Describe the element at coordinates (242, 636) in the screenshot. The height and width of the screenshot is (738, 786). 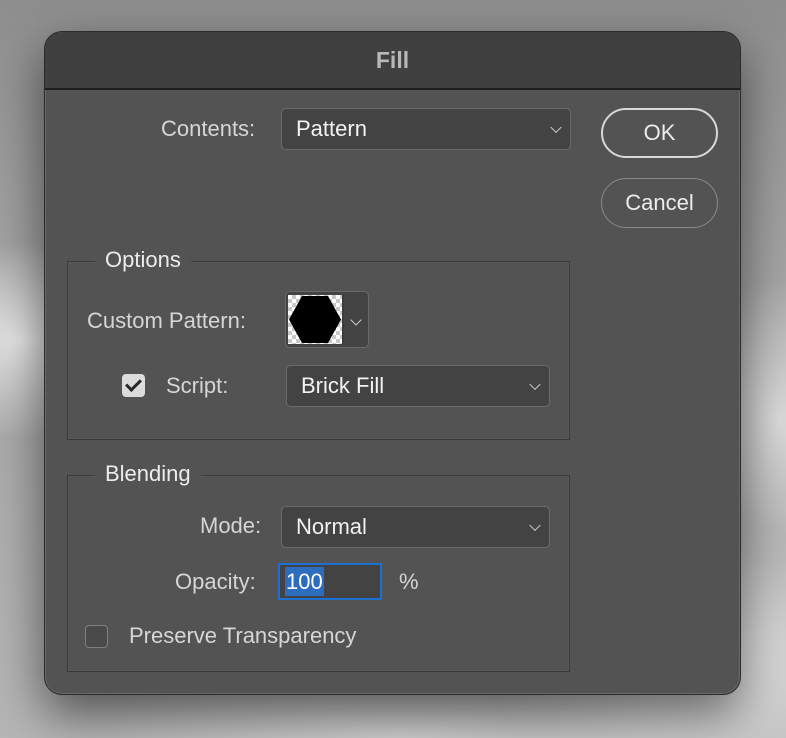
I see `preserve-transparency-label: Preserve Transparency` at that location.